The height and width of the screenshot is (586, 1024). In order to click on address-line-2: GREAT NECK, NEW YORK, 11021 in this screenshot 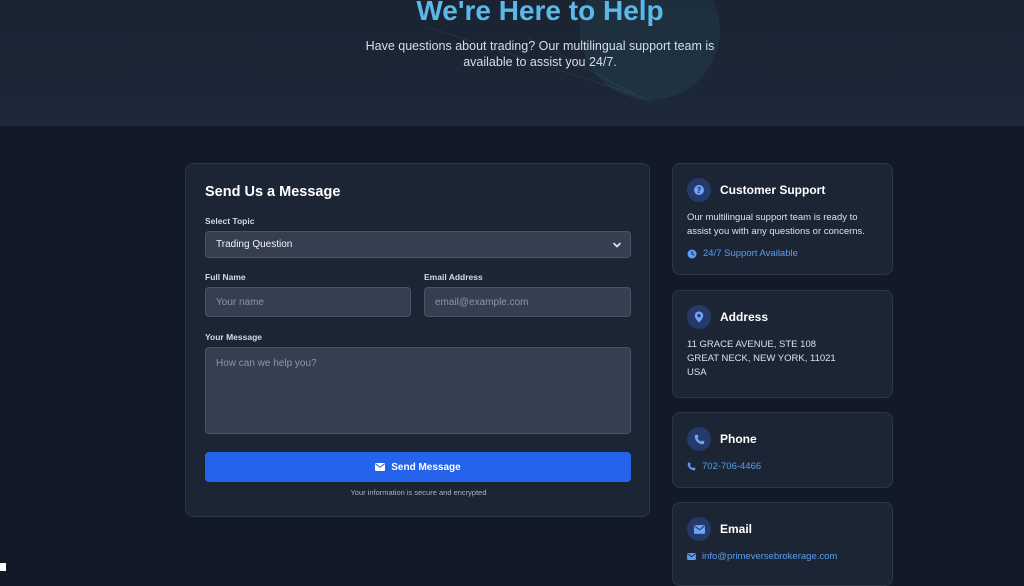, I will do `click(761, 358)`.